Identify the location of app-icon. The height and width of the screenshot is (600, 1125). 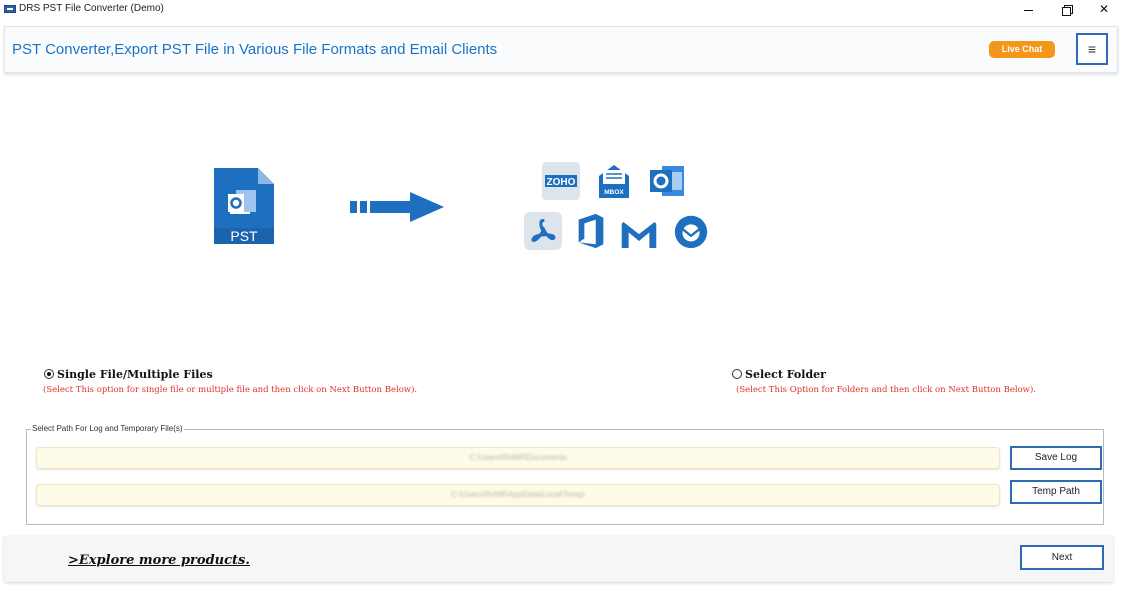
(10, 9).